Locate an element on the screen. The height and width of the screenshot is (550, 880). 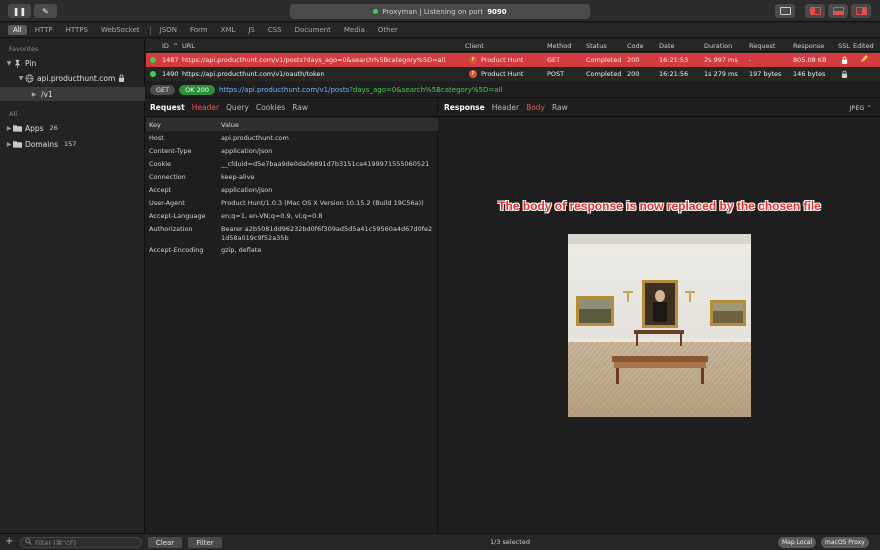
column-response: Response is located at coordinates (808, 46).